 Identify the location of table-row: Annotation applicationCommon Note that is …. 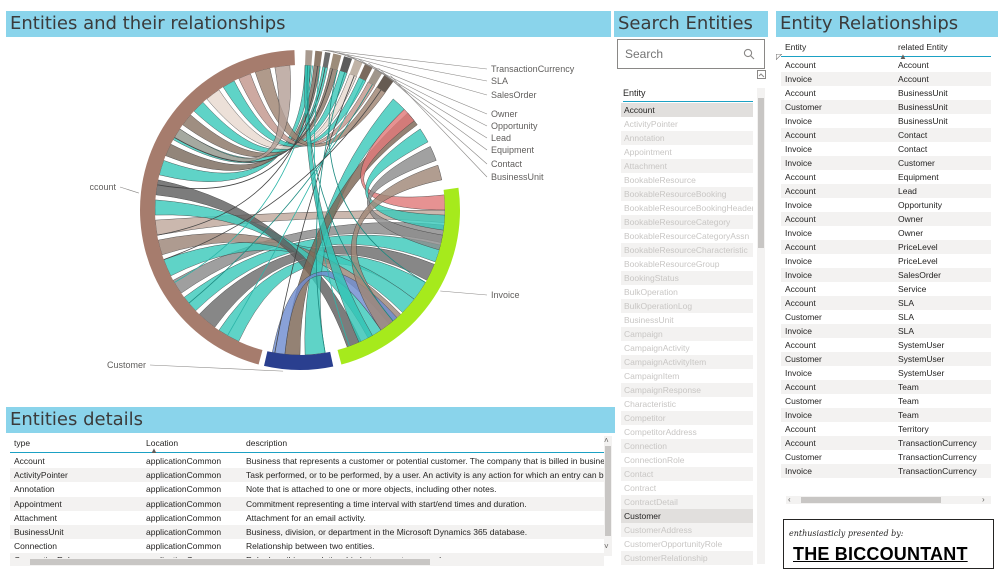
(307, 489).